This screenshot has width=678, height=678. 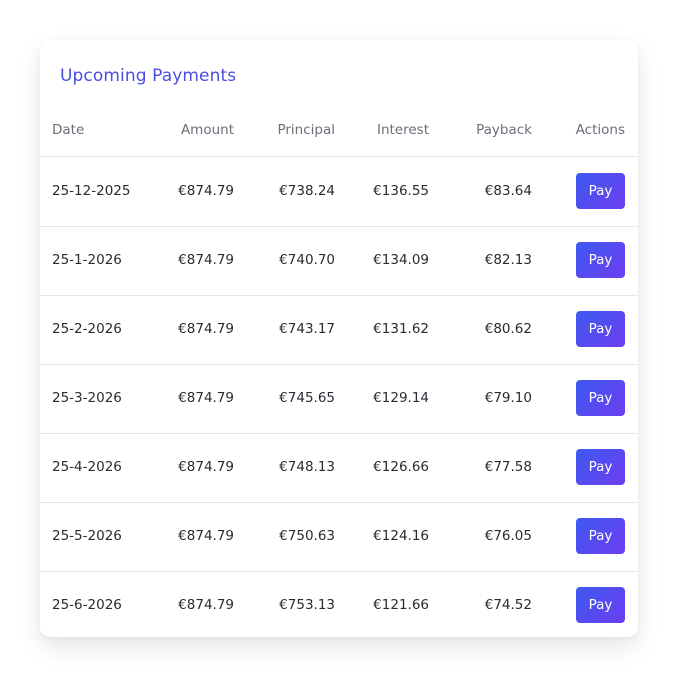 I want to click on cell-date: 25-12-2025, so click(x=91, y=191).